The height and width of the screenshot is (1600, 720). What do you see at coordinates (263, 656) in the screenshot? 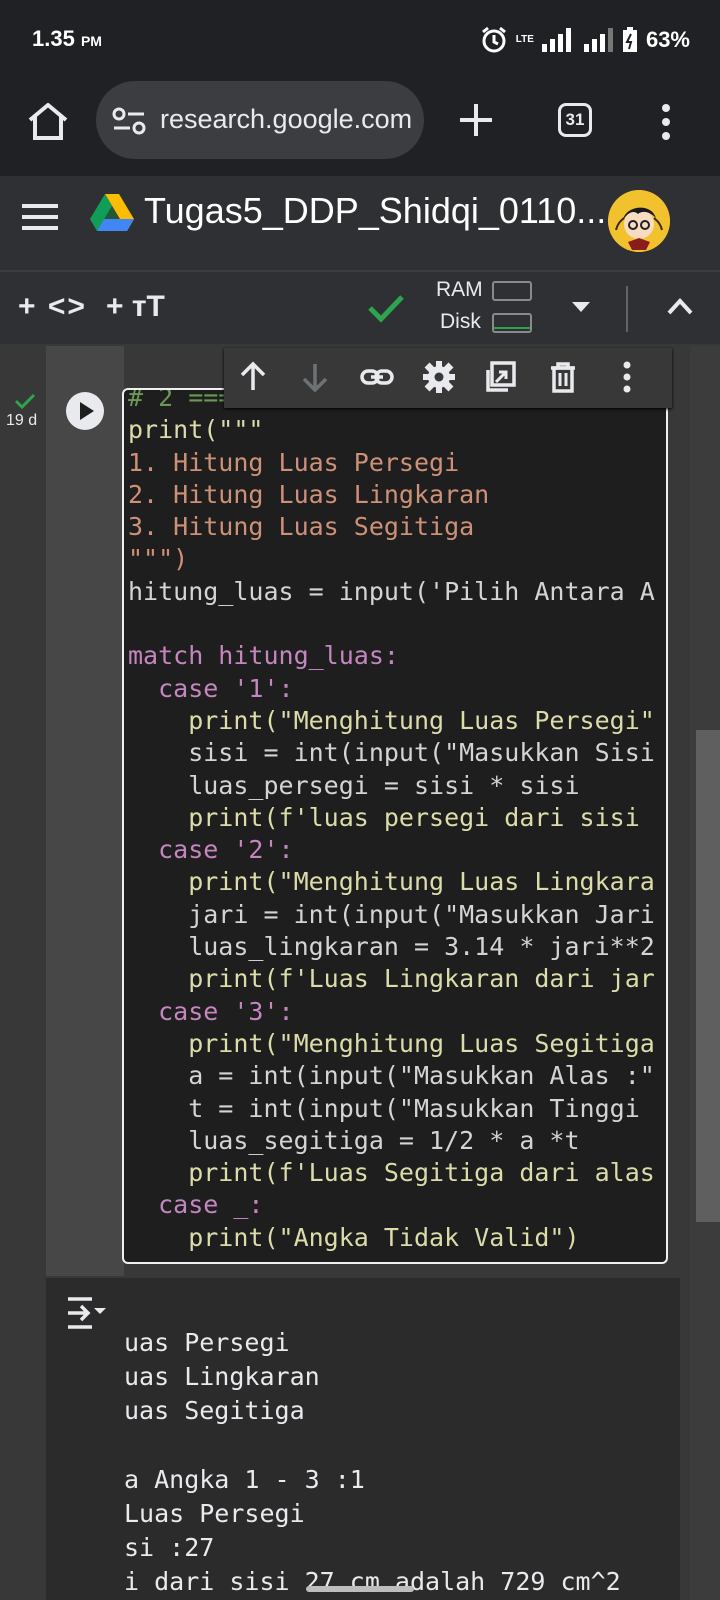
I see `code-line: match hitung_luas:` at bounding box center [263, 656].